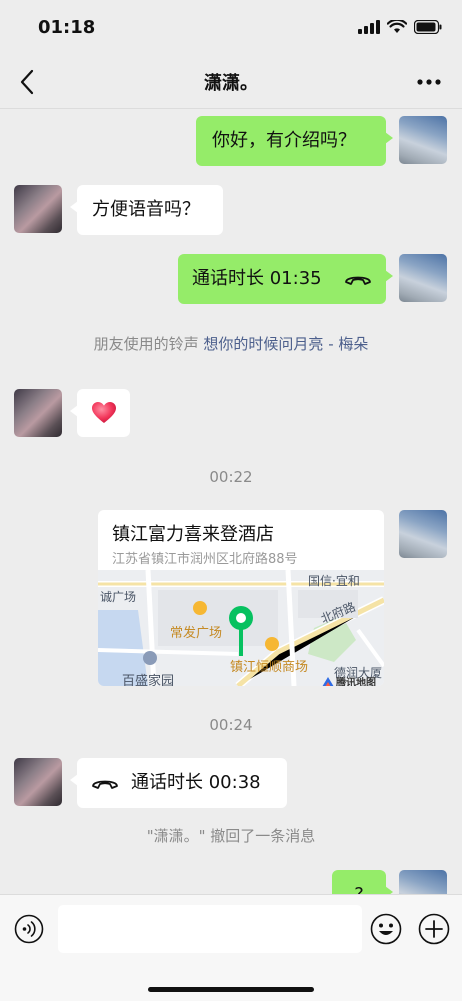 The height and width of the screenshot is (1001, 462). I want to click on home-indicator, so click(231, 989).